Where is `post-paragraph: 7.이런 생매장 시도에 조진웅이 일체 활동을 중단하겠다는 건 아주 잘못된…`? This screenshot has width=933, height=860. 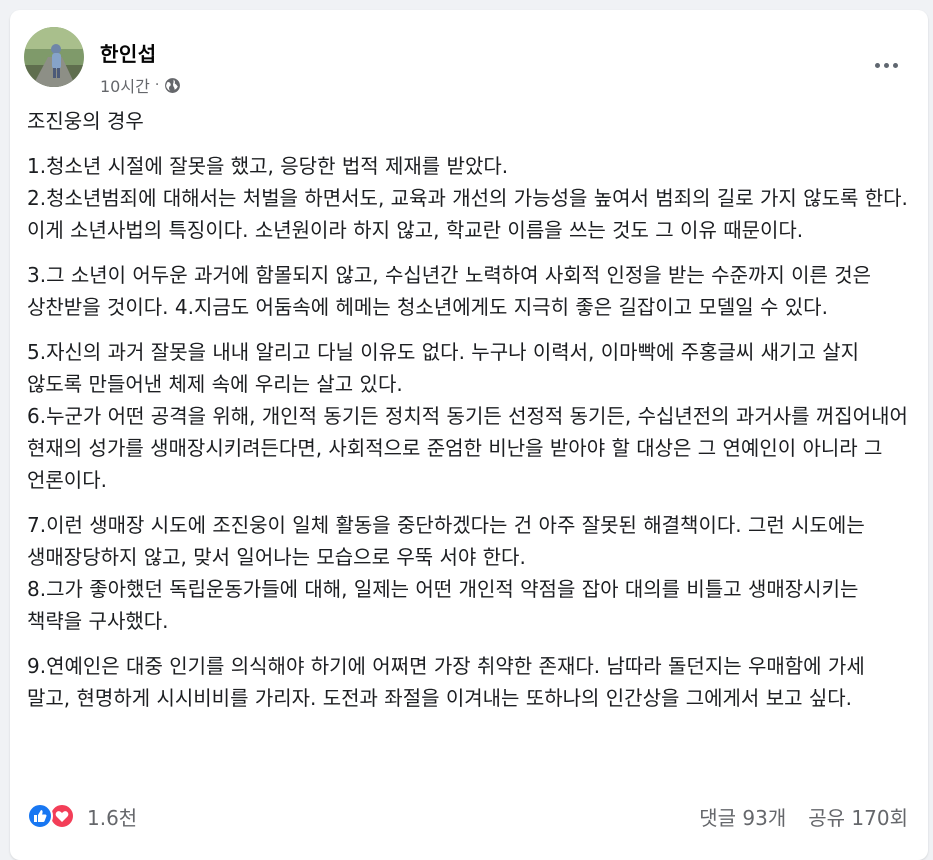
post-paragraph: 7.이런 생매장 시도에 조진웅이 일체 활동을 중단하겠다는 건 아주 잘못된… is located at coordinates (446, 573).